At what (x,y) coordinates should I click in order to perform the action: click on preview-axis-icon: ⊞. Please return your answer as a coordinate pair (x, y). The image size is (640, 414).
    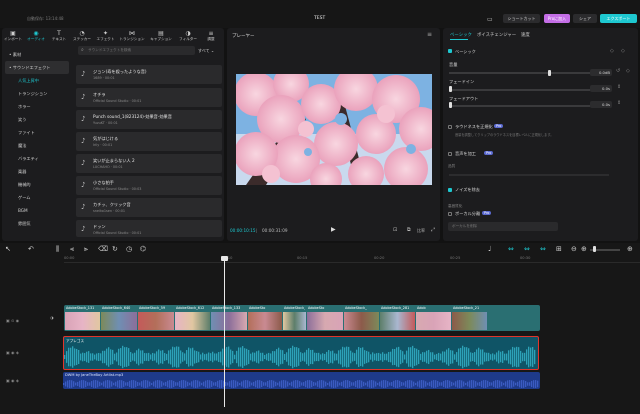
    Looking at the image, I should click on (559, 249).